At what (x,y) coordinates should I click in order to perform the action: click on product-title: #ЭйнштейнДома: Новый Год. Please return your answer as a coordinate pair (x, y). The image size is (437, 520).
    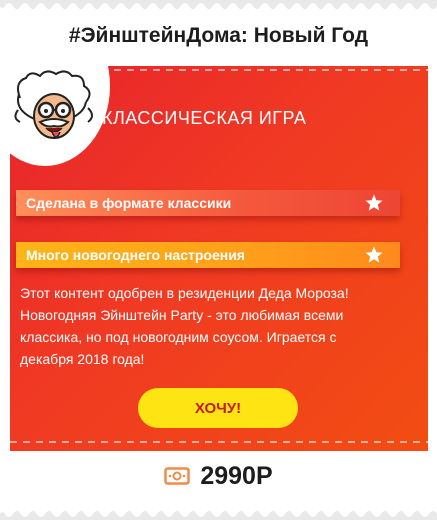
    Looking at the image, I should click on (218, 35).